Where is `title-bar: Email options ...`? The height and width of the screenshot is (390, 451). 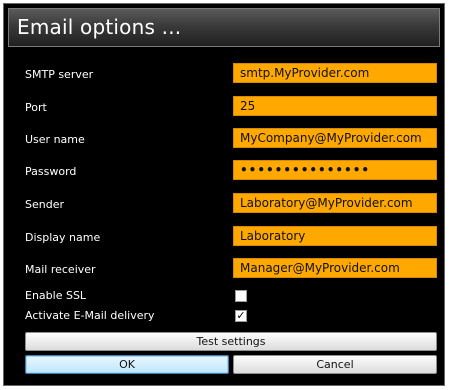 title-bar: Email options ... is located at coordinates (224, 27).